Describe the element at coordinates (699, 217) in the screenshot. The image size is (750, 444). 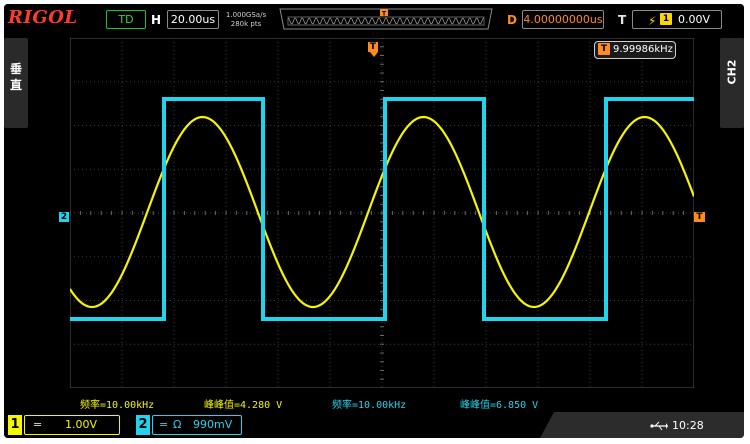
I see `trigger-level-marker: T` at that location.